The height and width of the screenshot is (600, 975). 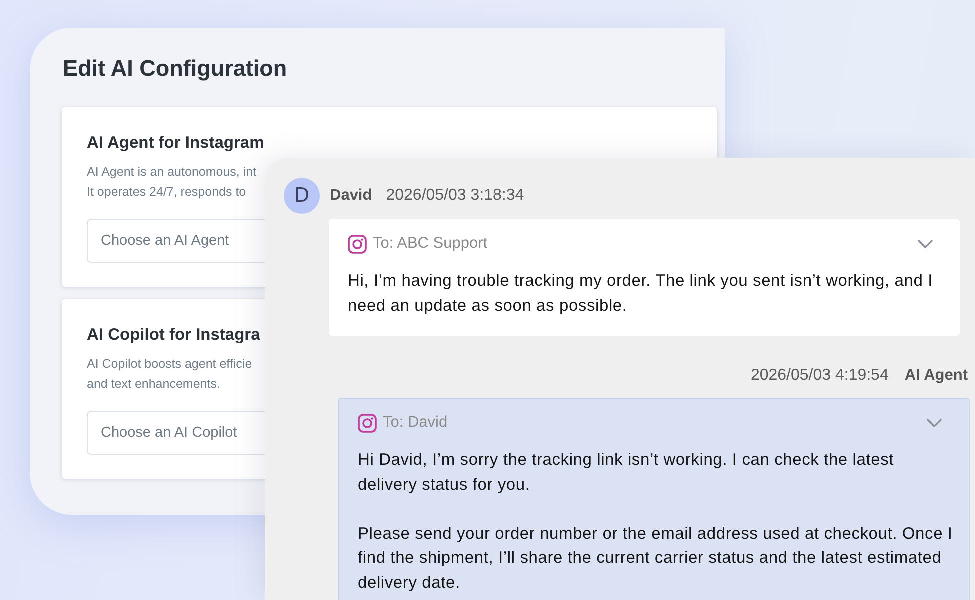 I want to click on select-field: Choose an AI Copilot, so click(x=176, y=433).